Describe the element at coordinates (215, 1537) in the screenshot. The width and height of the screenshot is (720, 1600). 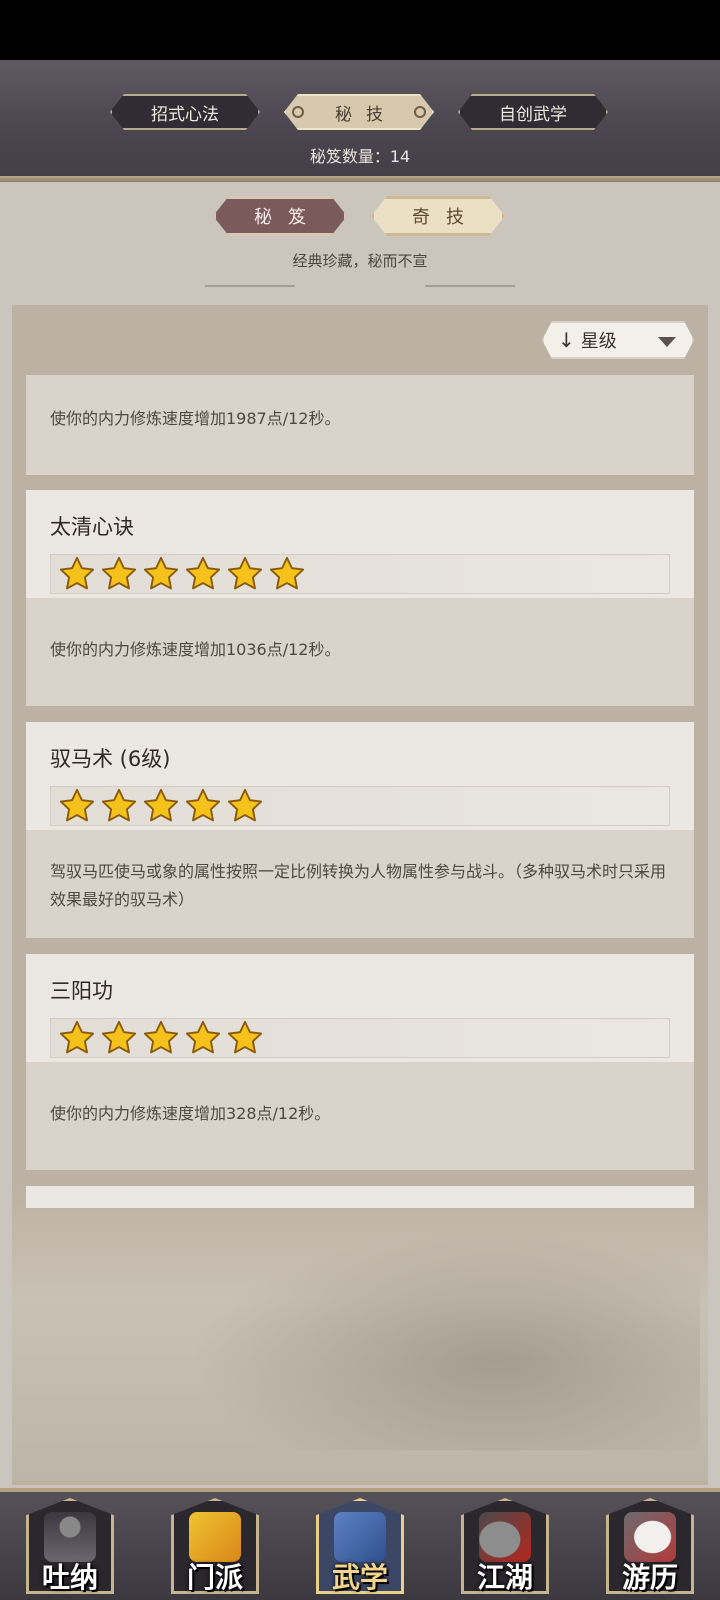
I see `sect-flag-icon` at that location.